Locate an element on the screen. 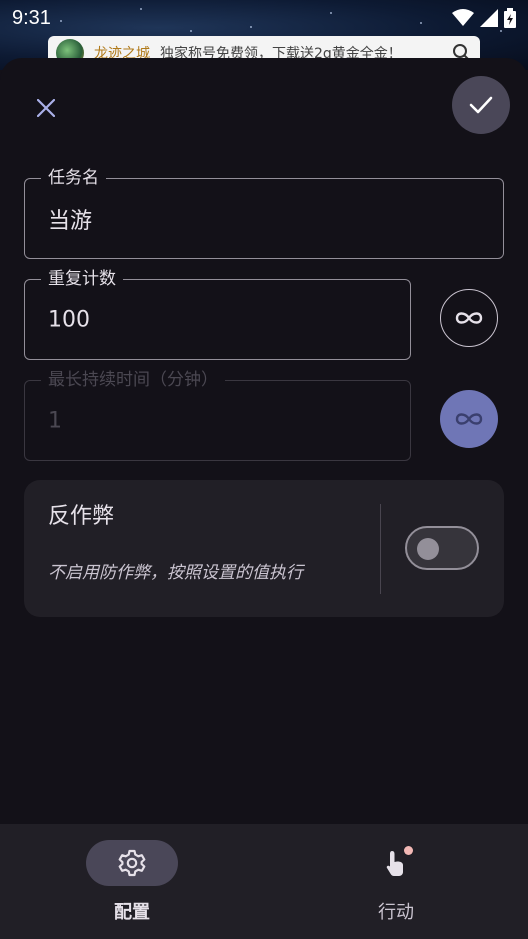 Image resolution: width=528 pixels, height=939 pixels. nav-item-config: 配置 is located at coordinates (132, 881).